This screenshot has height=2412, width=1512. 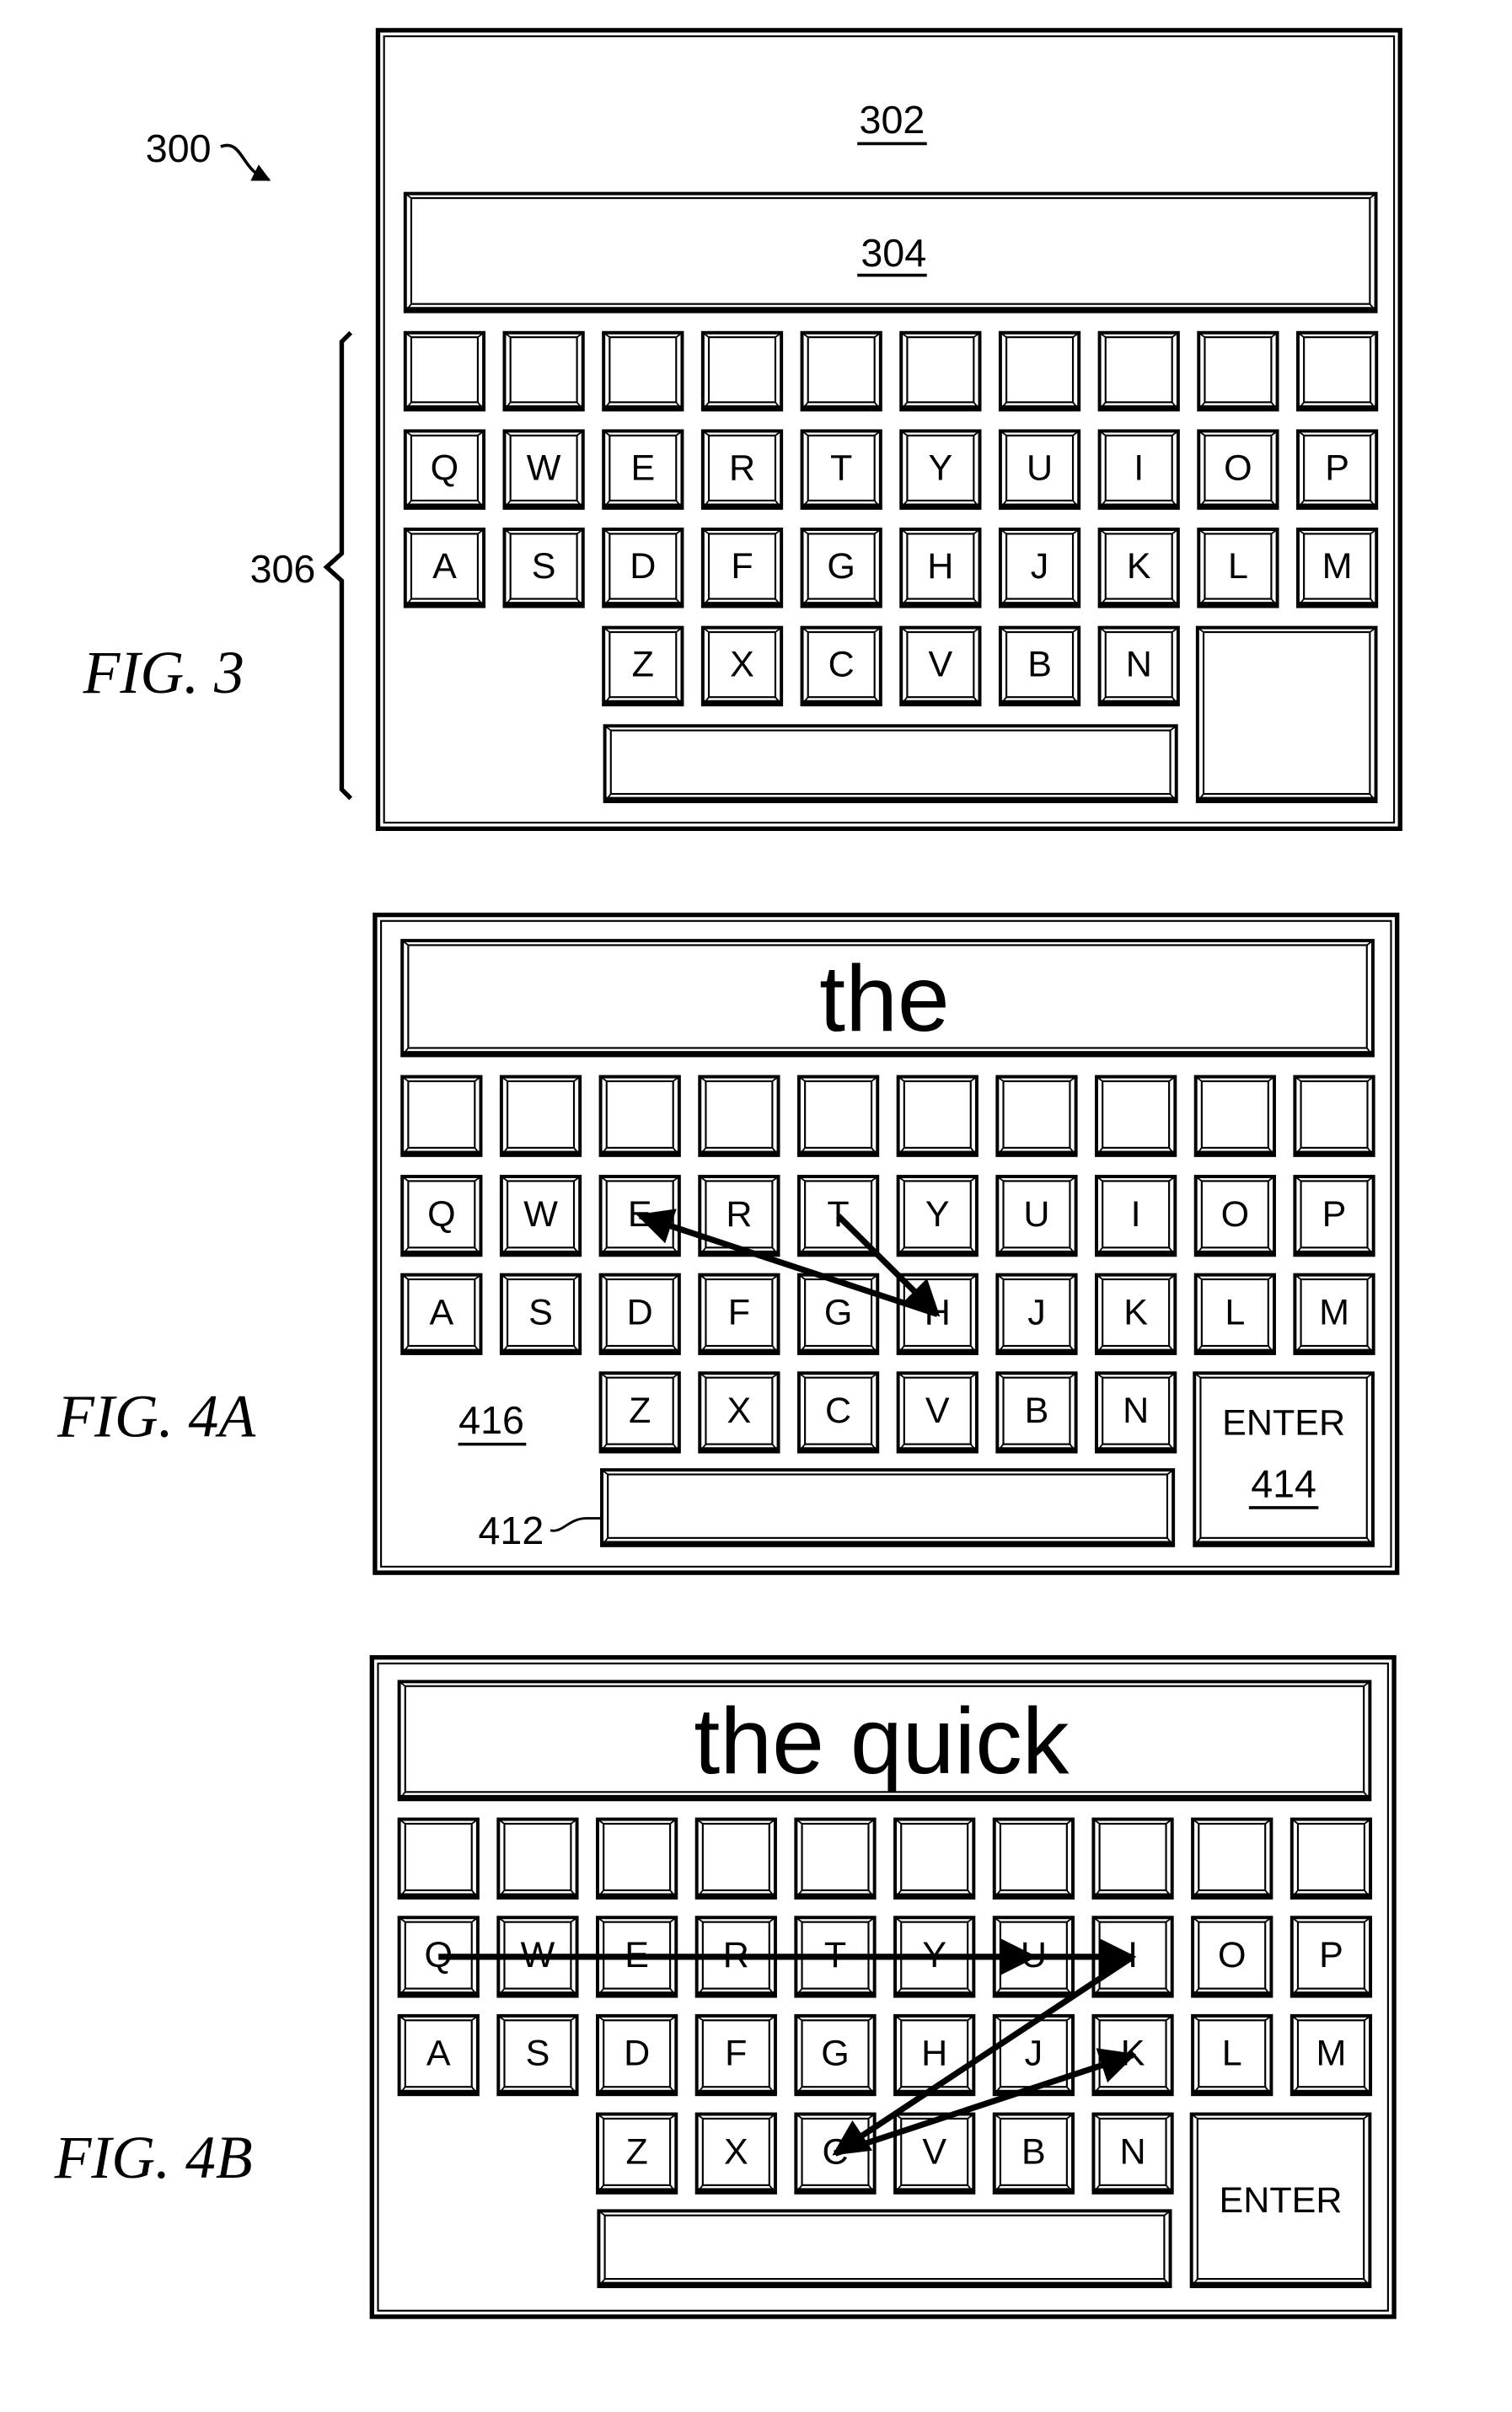 What do you see at coordinates (1284, 1459) in the screenshot?
I see `enter-key: ENTER 414` at bounding box center [1284, 1459].